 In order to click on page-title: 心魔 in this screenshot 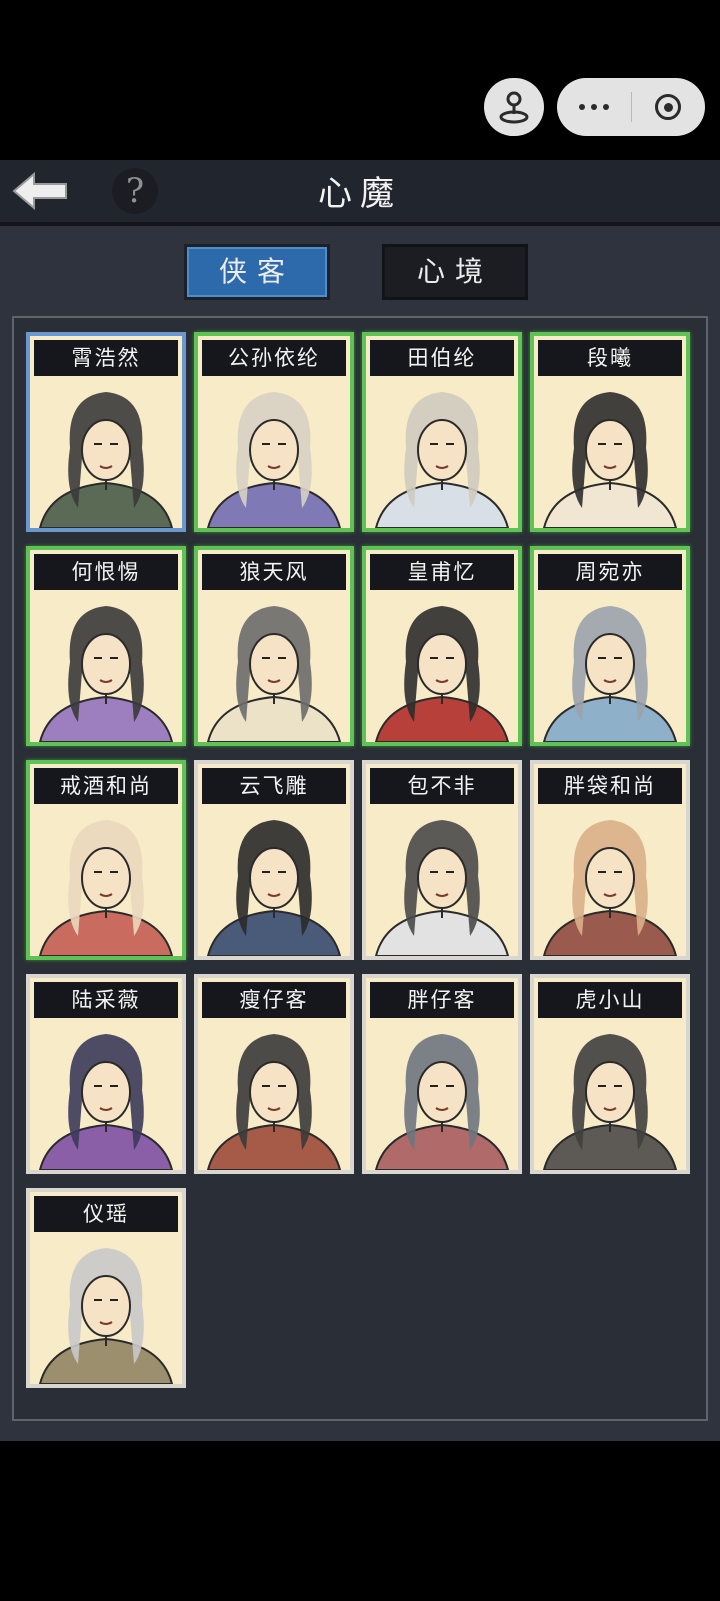, I will do `click(360, 194)`.